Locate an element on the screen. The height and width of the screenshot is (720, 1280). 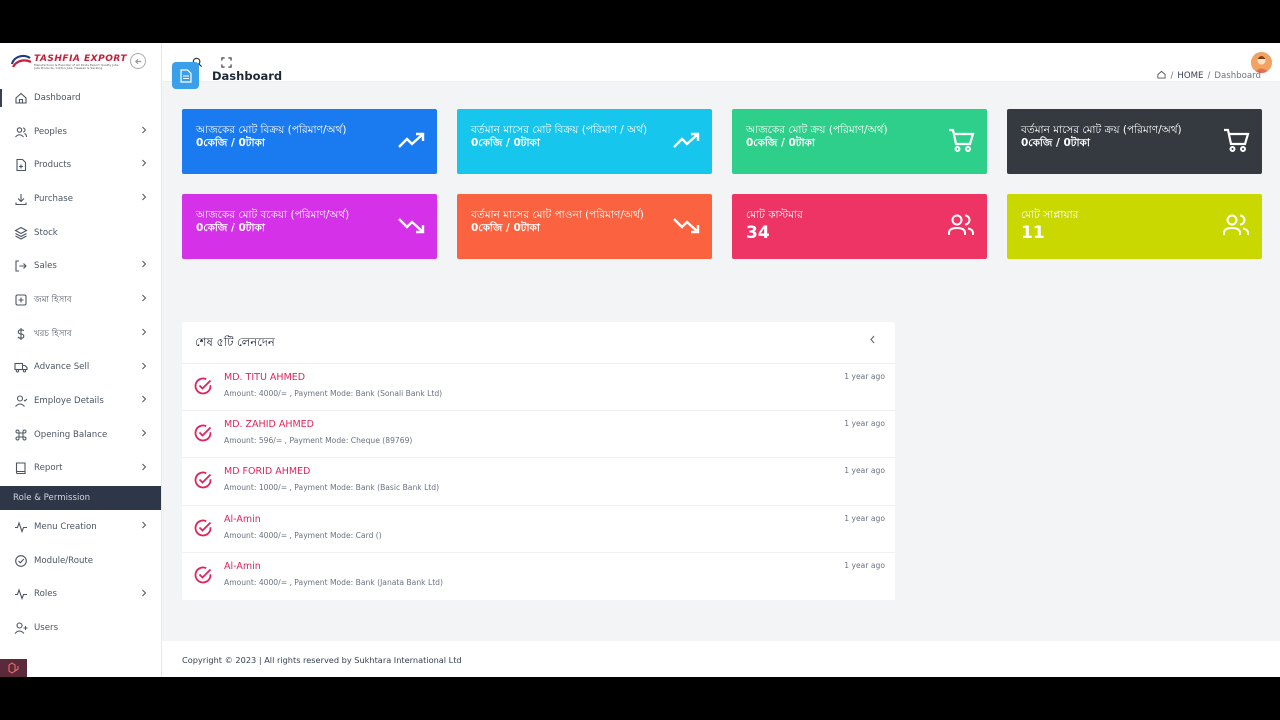
sidebar-item-label: Roles is located at coordinates (45, 594).